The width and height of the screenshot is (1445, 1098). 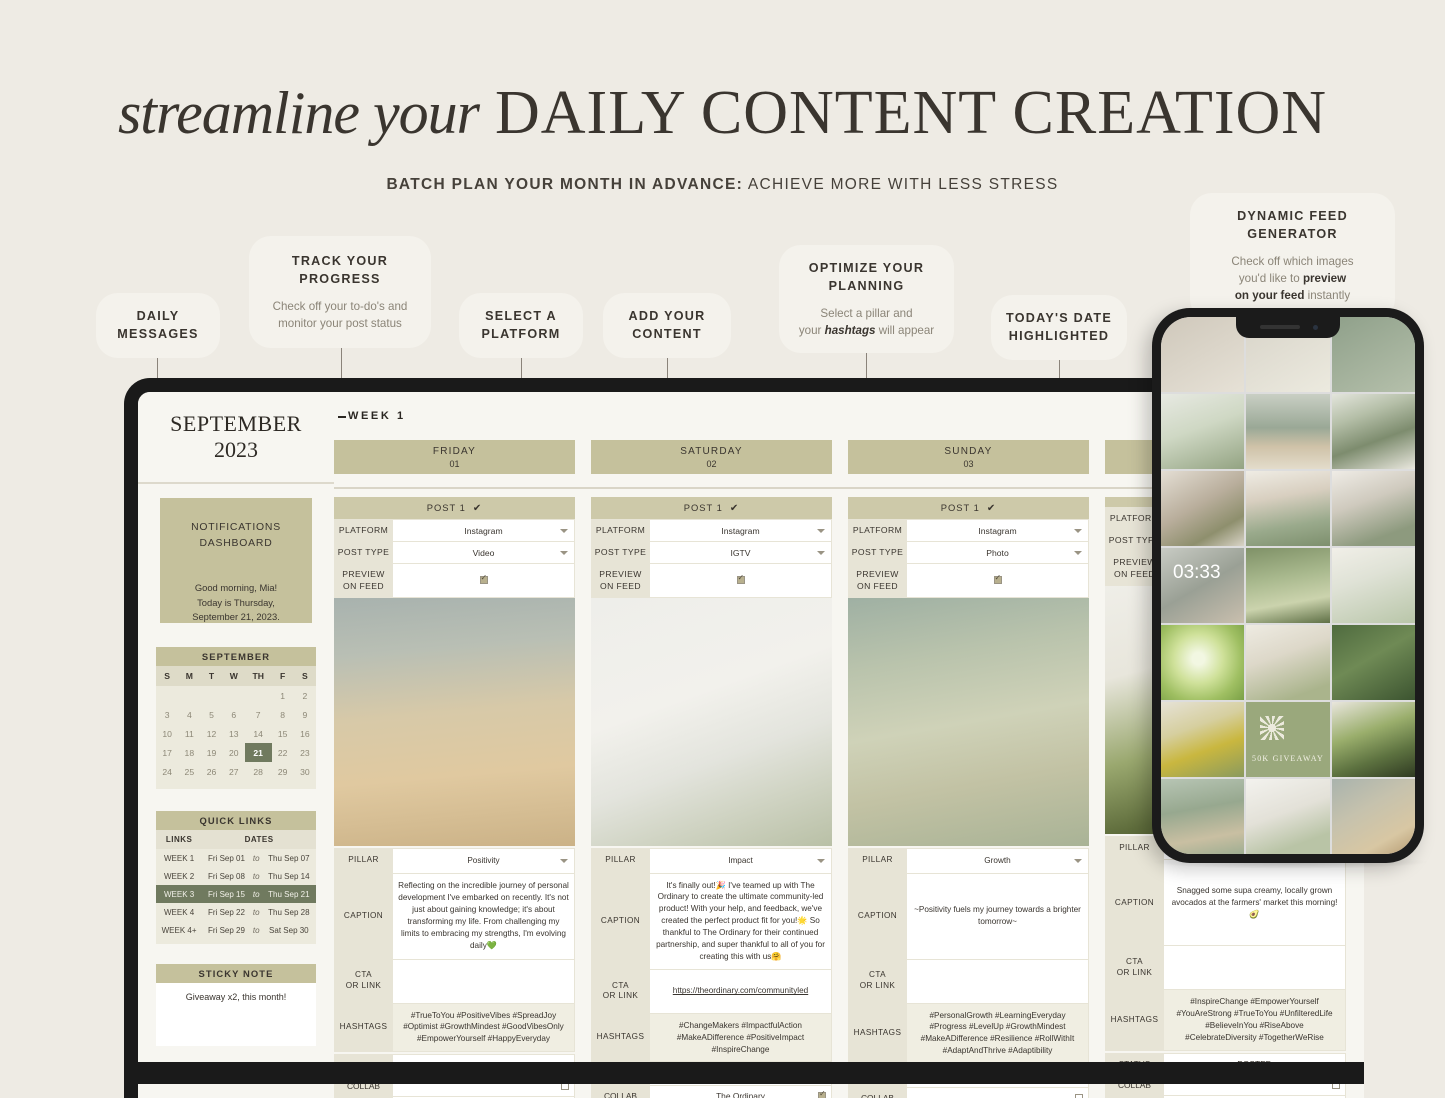 What do you see at coordinates (211, 771) in the screenshot?
I see `mini-calendar-day: 26` at bounding box center [211, 771].